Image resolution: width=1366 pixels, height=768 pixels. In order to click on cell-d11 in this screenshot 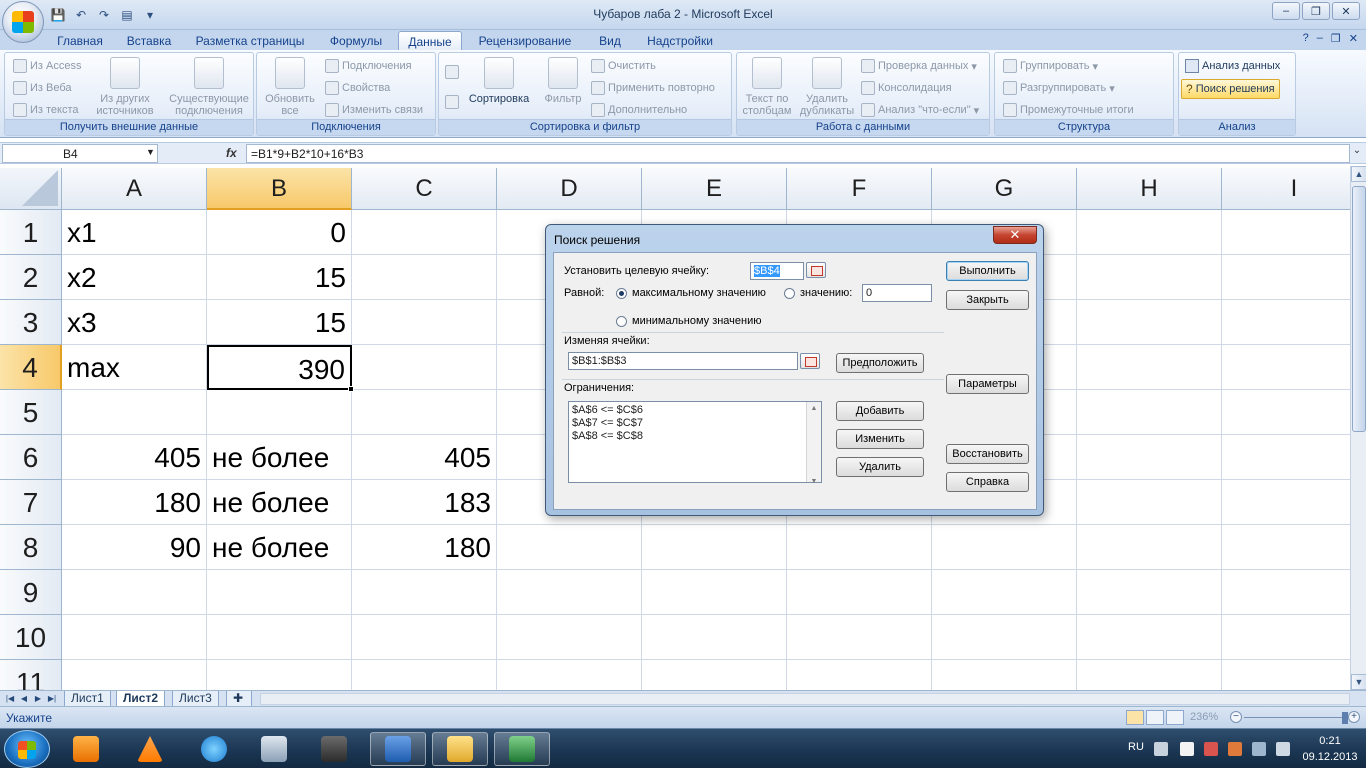, I will do `click(569, 675)`.